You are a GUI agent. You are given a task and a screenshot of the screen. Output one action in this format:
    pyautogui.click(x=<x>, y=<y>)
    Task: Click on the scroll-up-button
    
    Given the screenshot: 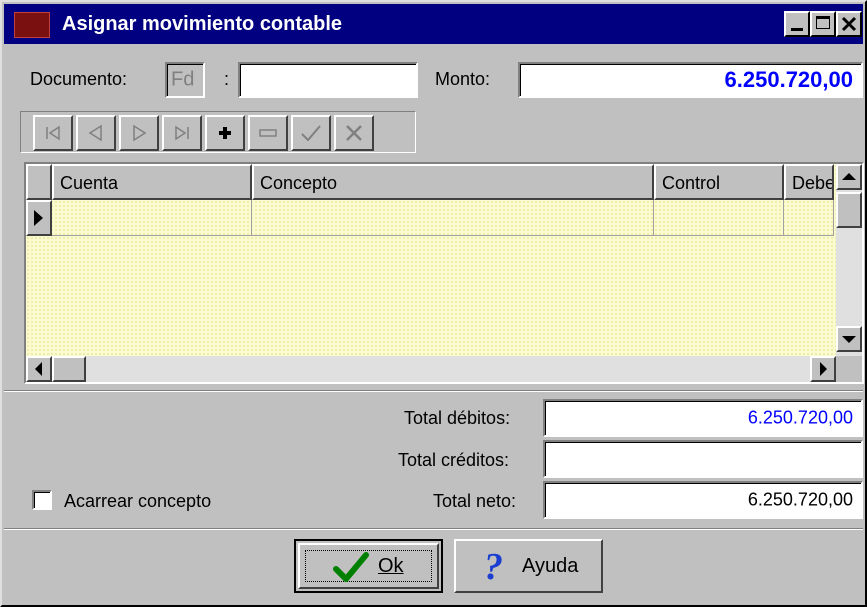 What is the action you would take?
    pyautogui.click(x=849, y=177)
    